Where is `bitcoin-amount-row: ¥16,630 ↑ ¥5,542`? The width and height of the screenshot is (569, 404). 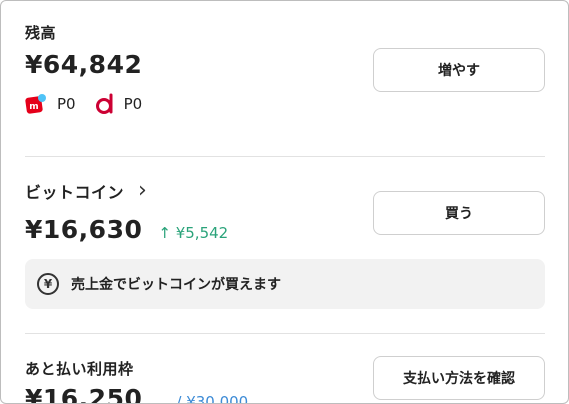 bitcoin-amount-row: ¥16,630 ↑ ¥5,542 is located at coordinates (126, 229).